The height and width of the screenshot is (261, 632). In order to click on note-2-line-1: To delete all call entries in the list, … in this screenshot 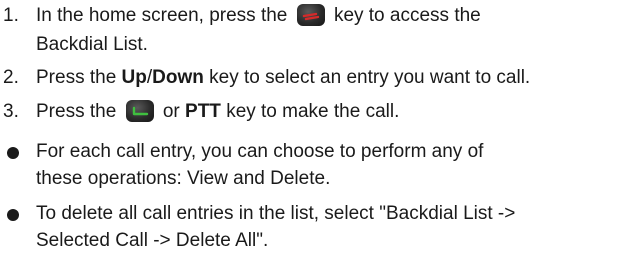, I will do `click(276, 213)`.